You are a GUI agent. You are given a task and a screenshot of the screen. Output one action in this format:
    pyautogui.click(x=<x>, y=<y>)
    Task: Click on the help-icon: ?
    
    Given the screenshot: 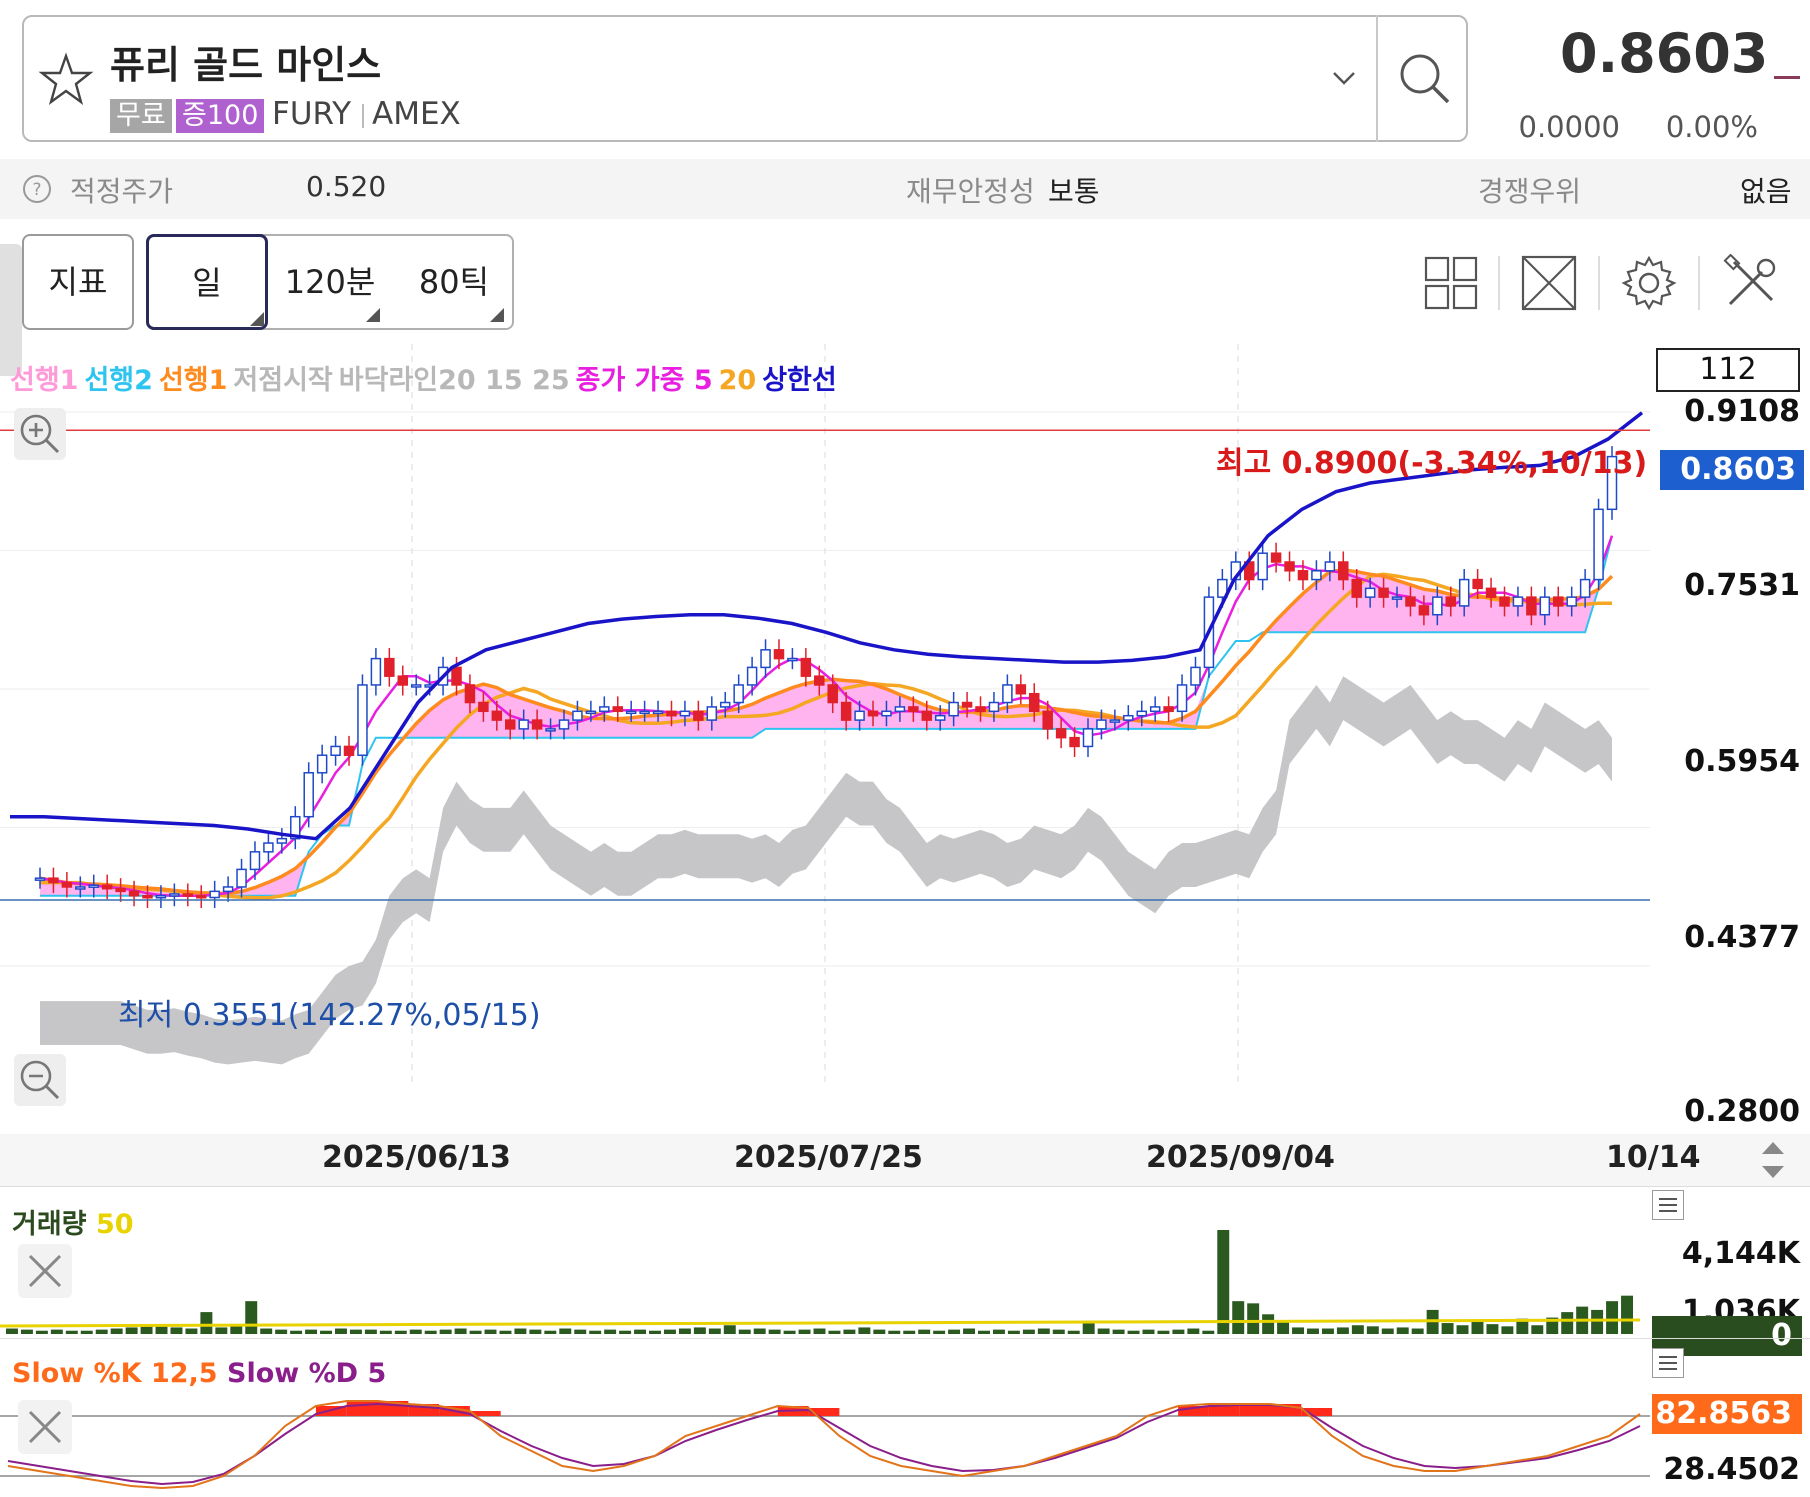 What is the action you would take?
    pyautogui.click(x=37, y=189)
    